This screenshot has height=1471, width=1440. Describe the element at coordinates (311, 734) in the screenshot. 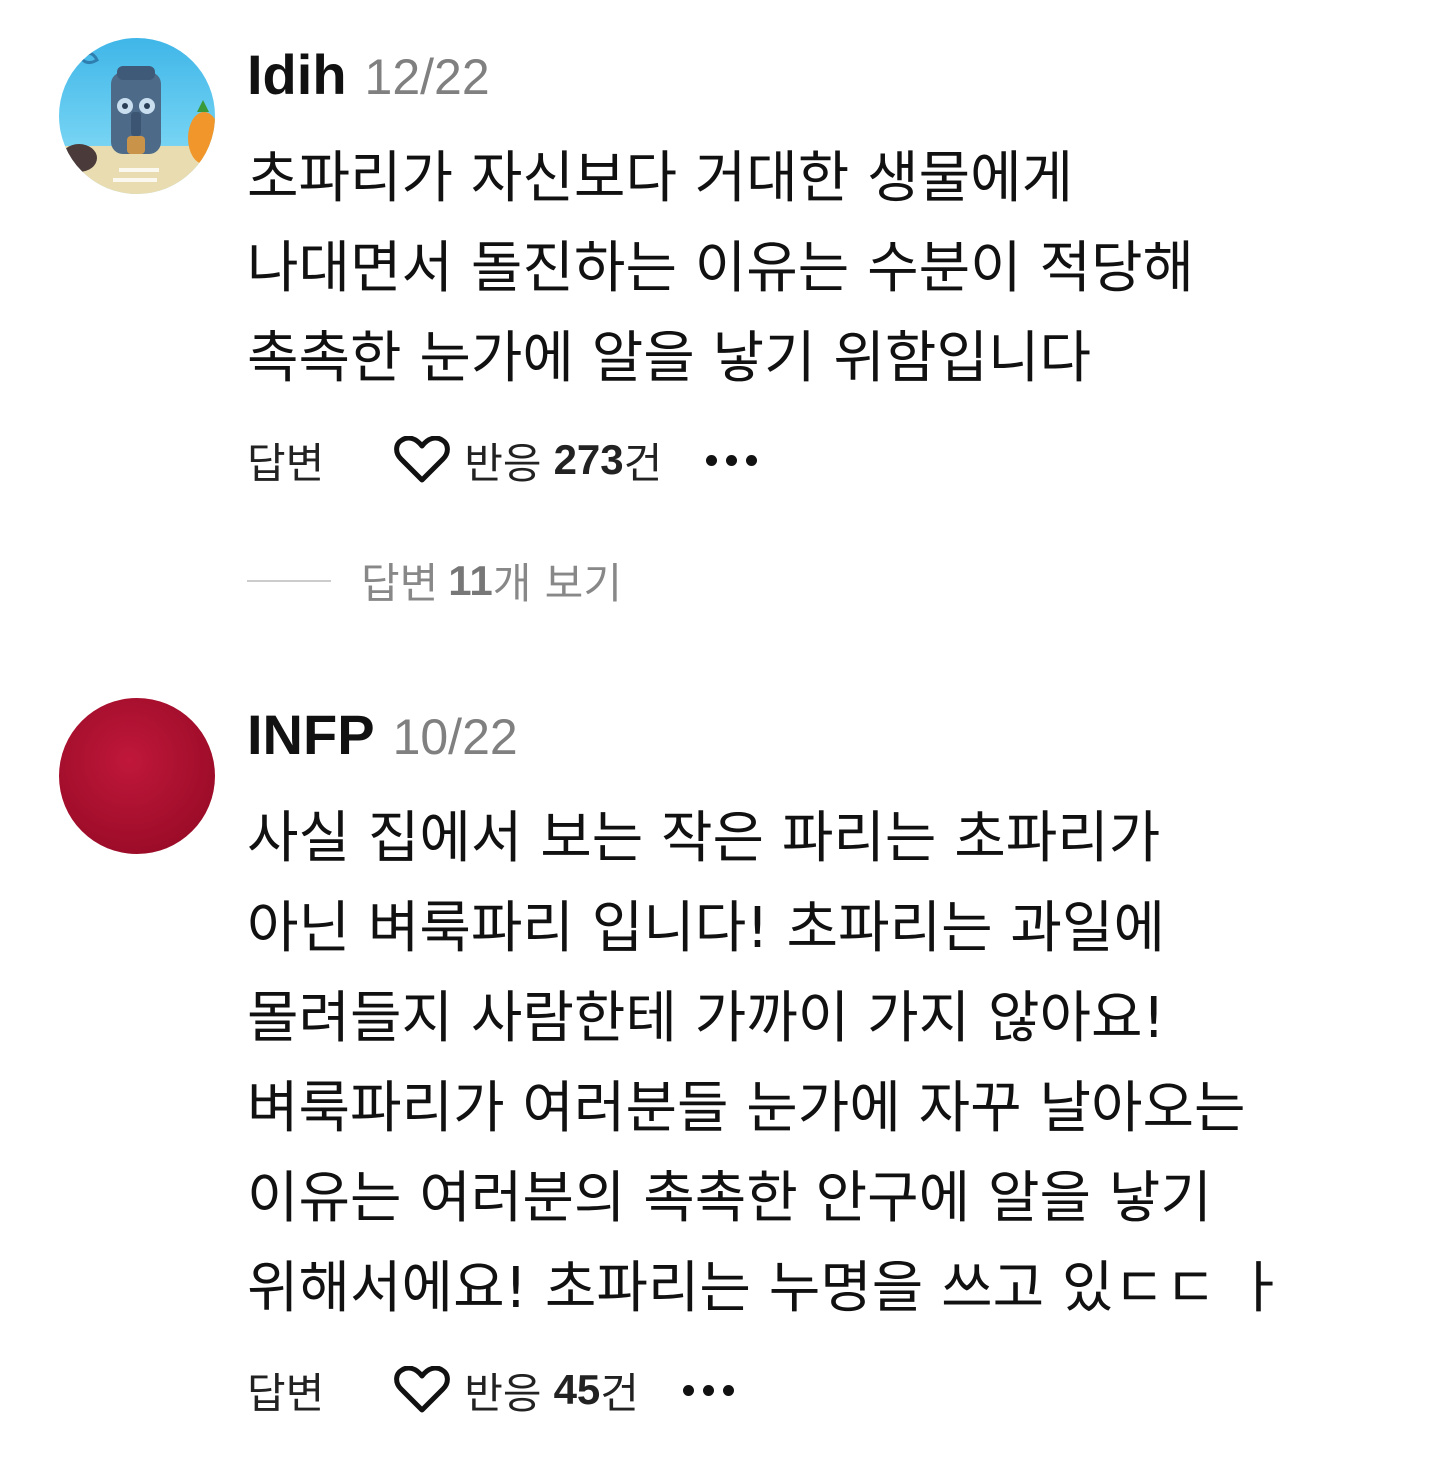

I see `username: INFP` at that location.